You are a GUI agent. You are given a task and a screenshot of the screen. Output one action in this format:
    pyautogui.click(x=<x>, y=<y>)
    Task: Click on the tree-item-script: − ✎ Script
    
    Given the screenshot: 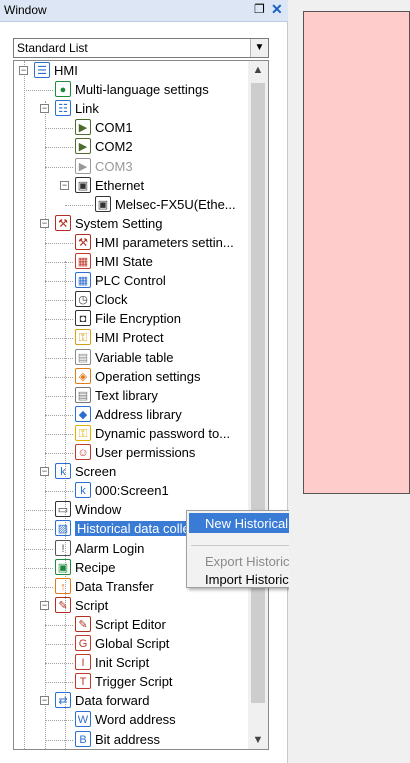 What is the action you would take?
    pyautogui.click(x=131, y=605)
    